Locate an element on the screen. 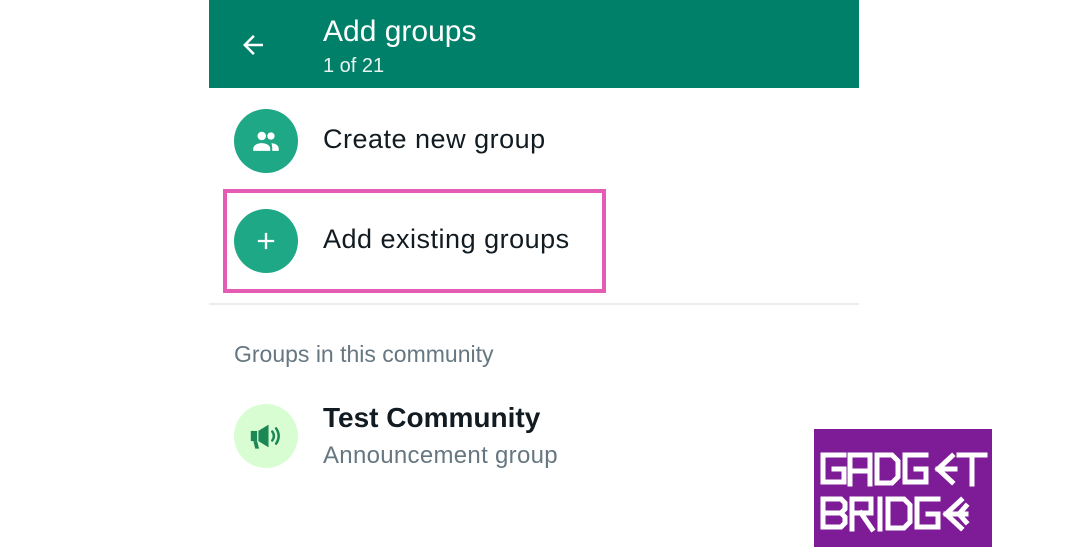  app-bar: Add groups 1 of 21 is located at coordinates (534, 44).